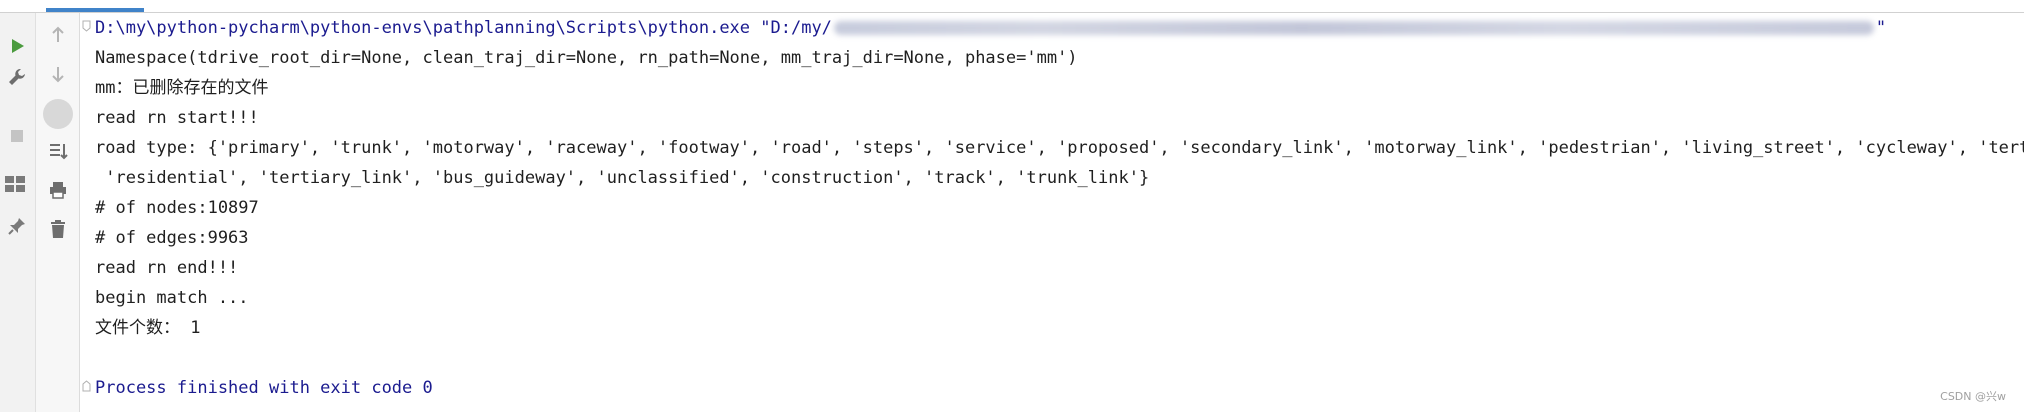 The width and height of the screenshot is (2024, 412). Describe the element at coordinates (172, 238) in the screenshot. I see `output-line: # of edges:9963` at that location.